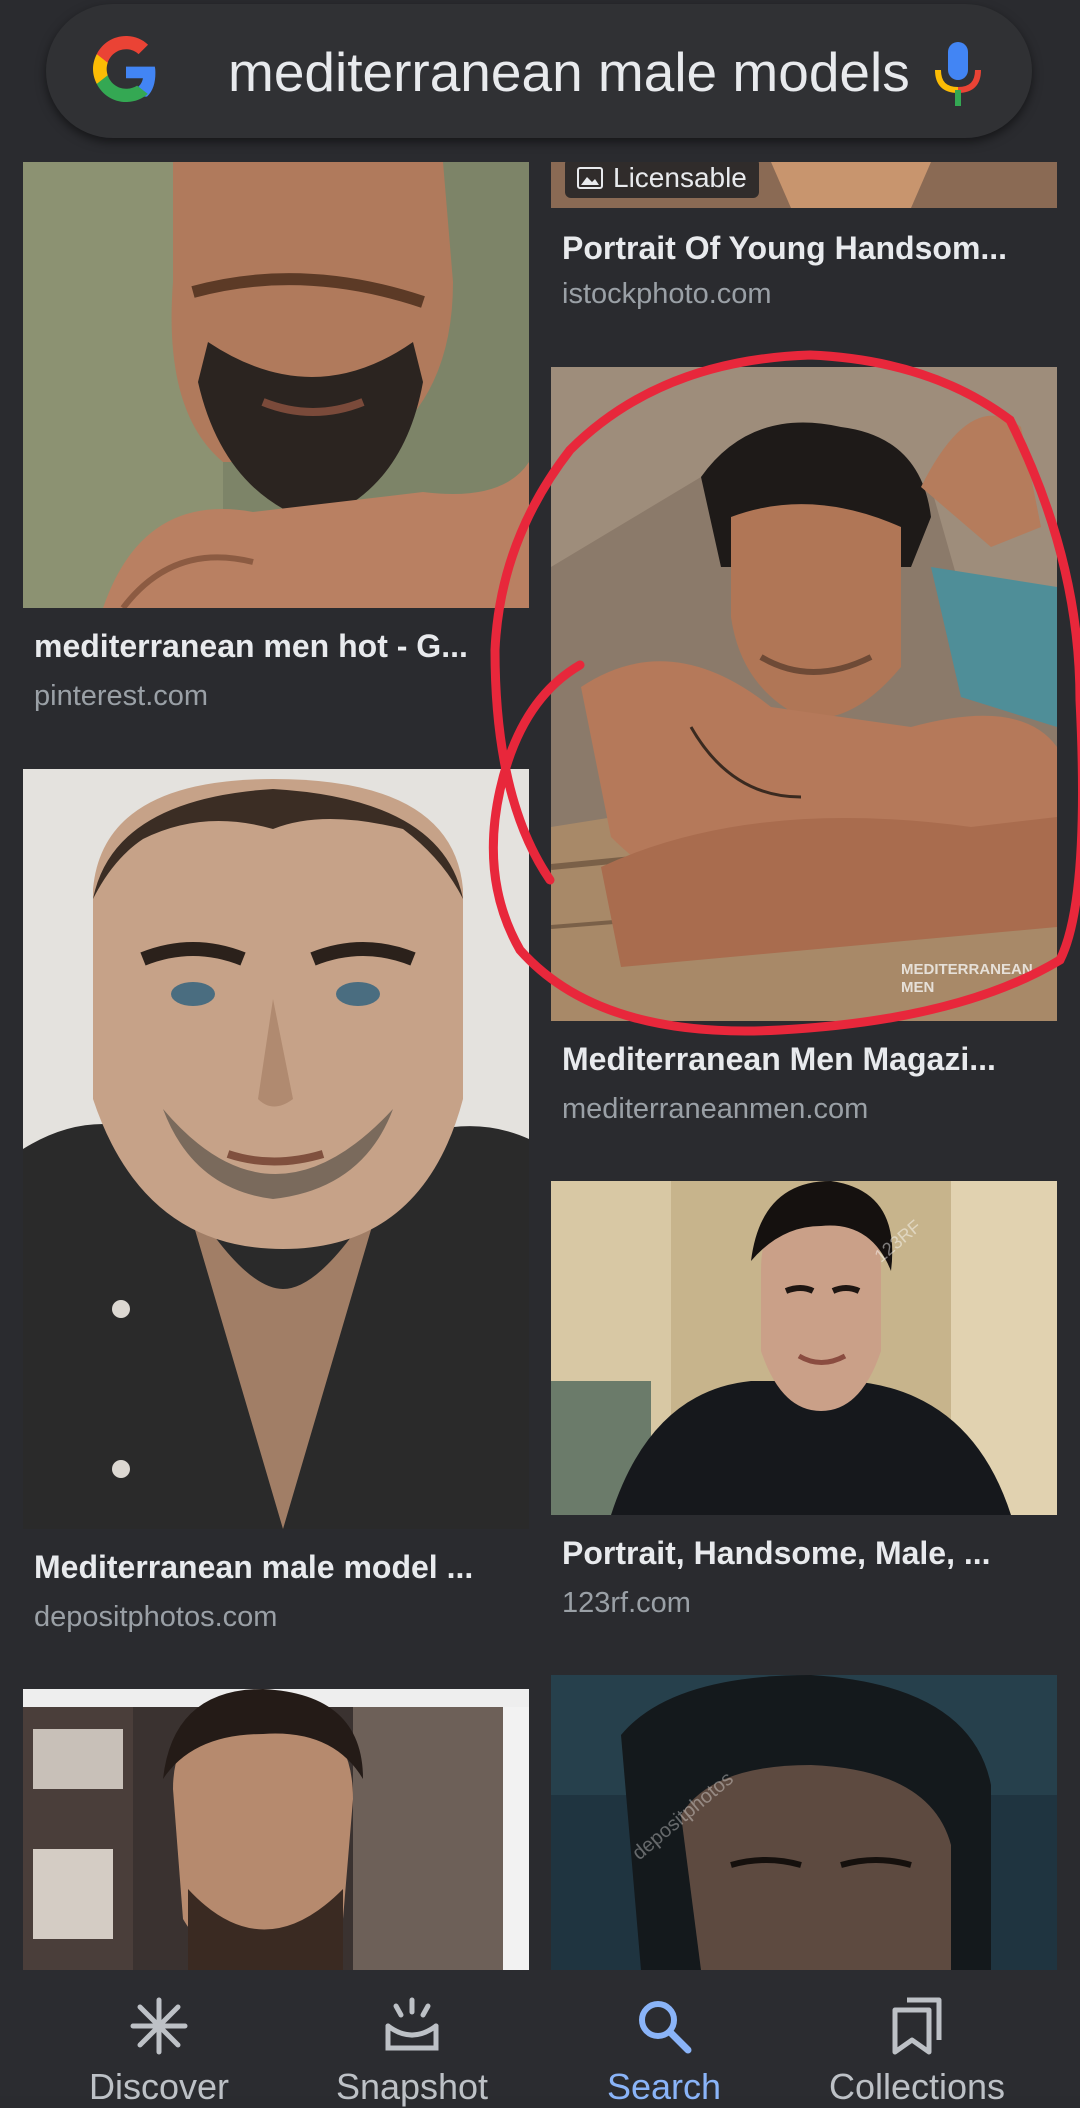 The image size is (1080, 2108). I want to click on search-bar: mediterranean male models, so click(539, 71).